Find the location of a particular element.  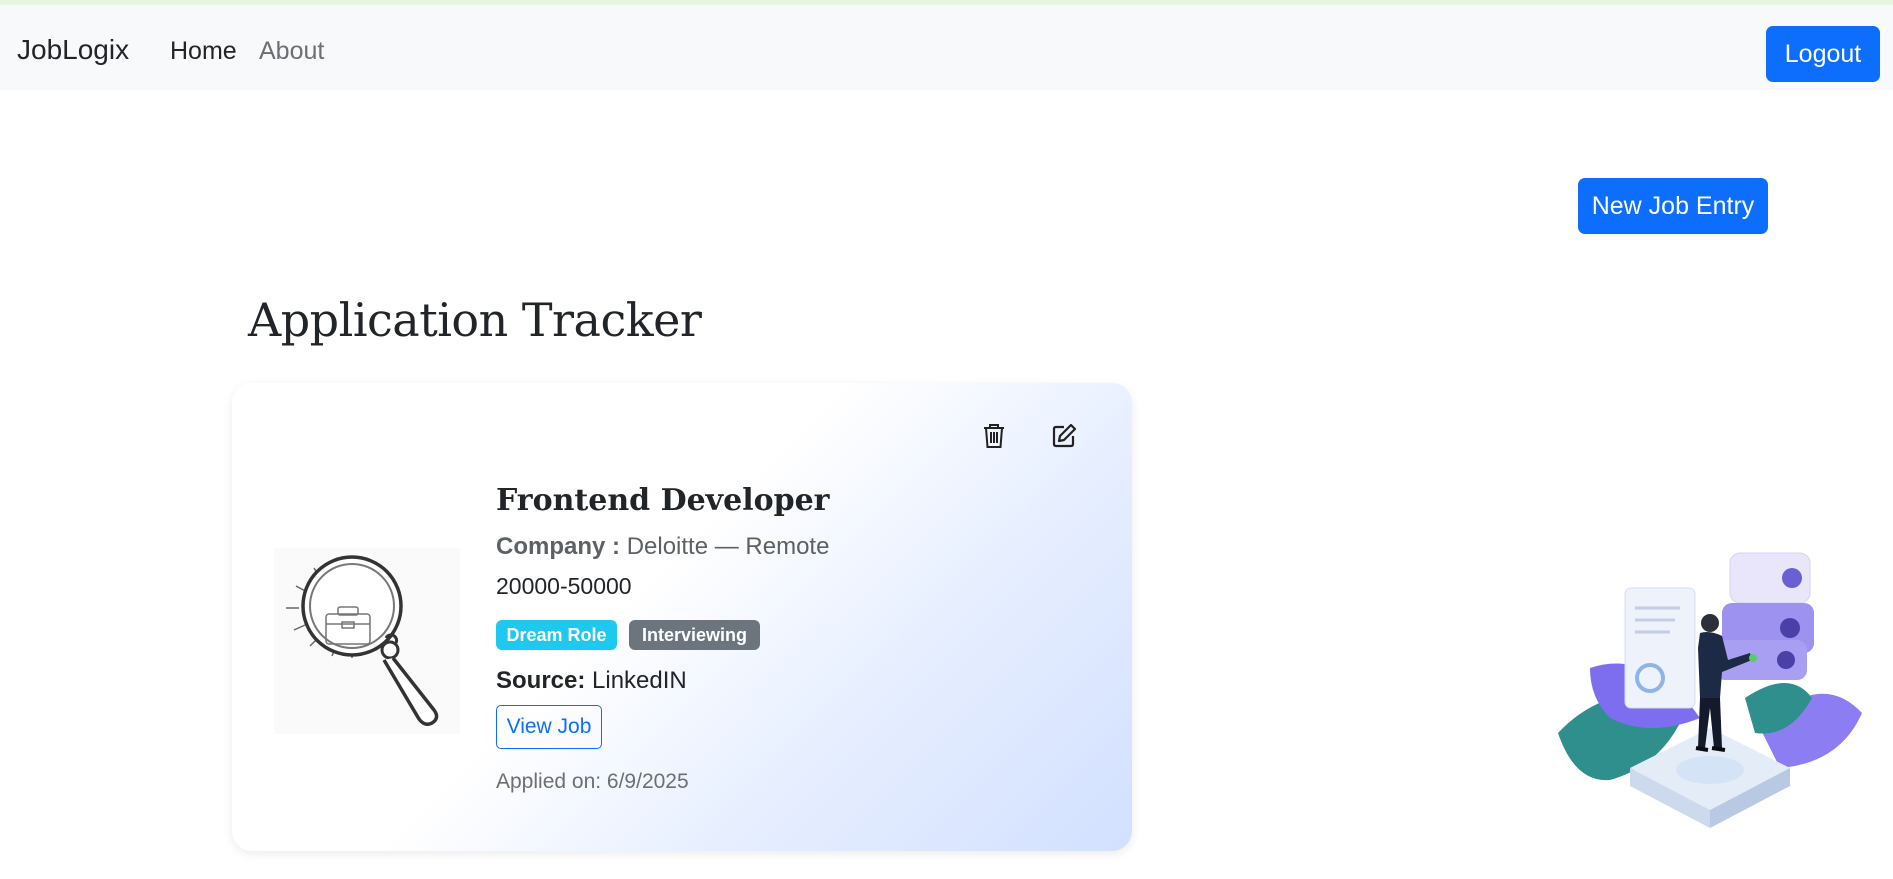

source-value: LinkedIN is located at coordinates (639, 680).